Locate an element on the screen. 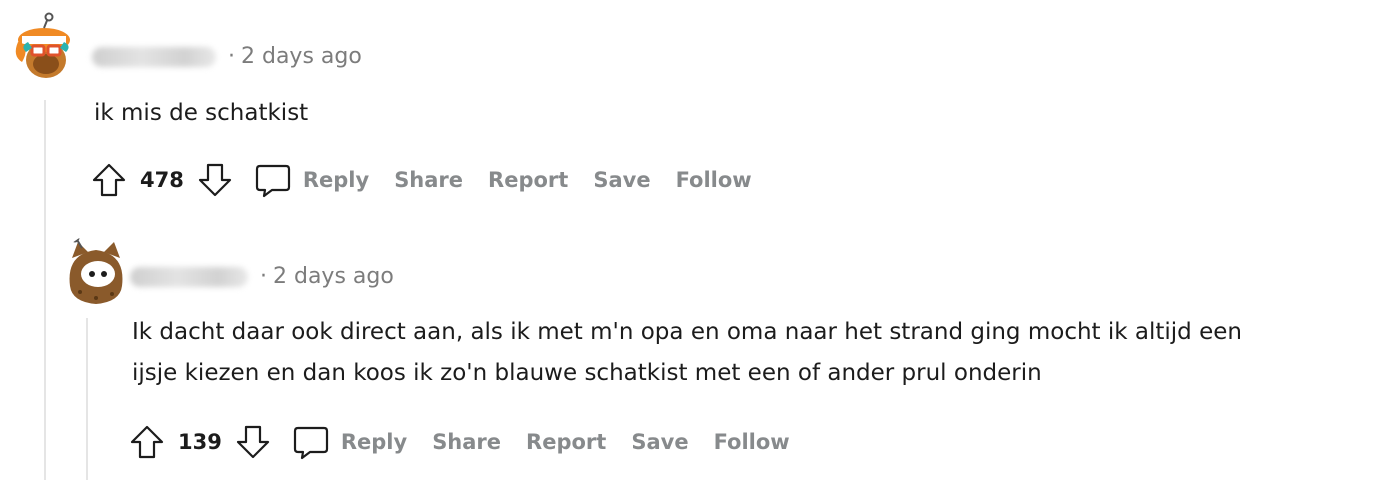 The image size is (1396, 480). comment-actions: 478 Reply Share Report Save Follow is located at coordinates (433, 180).